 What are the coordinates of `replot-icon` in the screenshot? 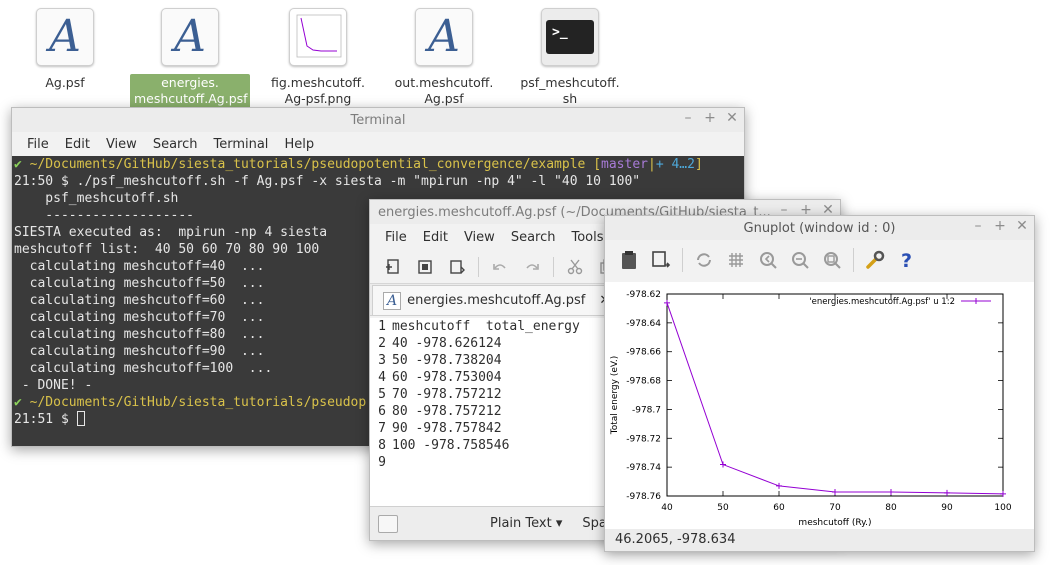 It's located at (704, 260).